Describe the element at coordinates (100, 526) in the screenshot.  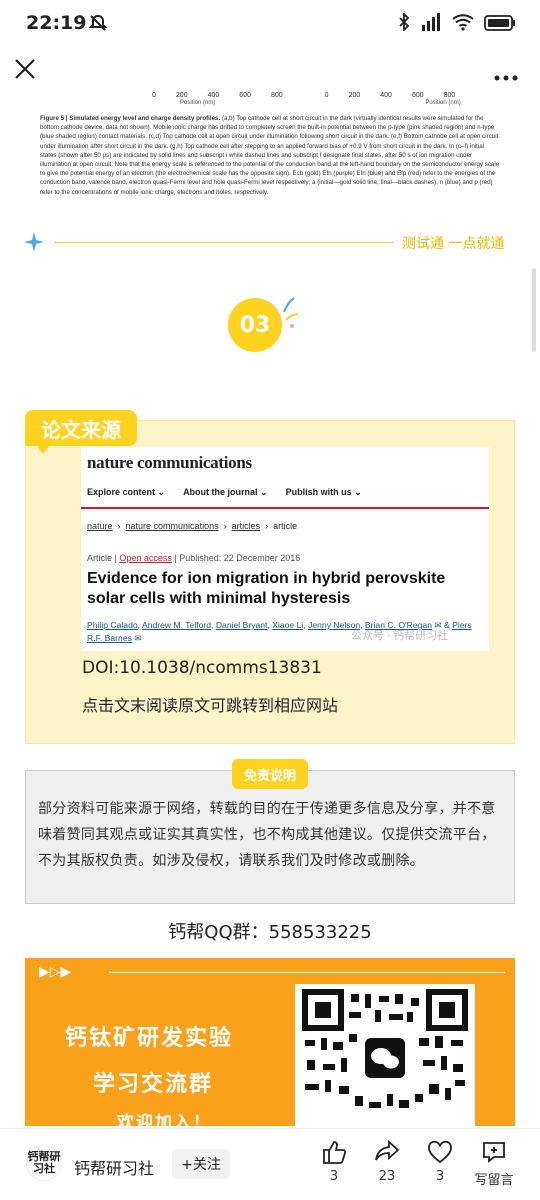
I see `crumb: nature` at that location.